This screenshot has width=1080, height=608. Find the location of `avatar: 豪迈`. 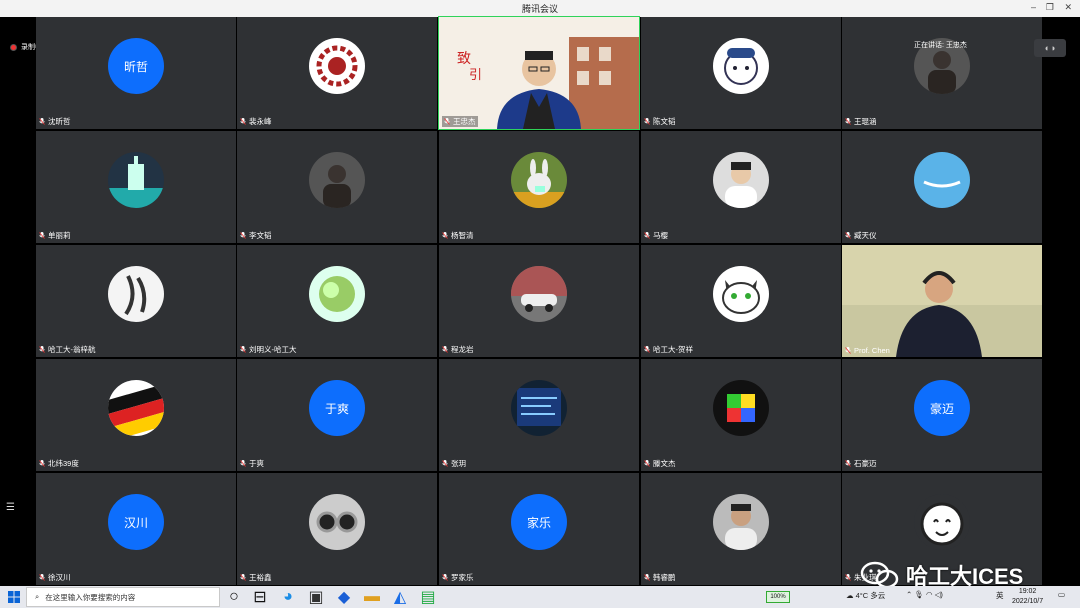

avatar: 豪迈 is located at coordinates (942, 408).